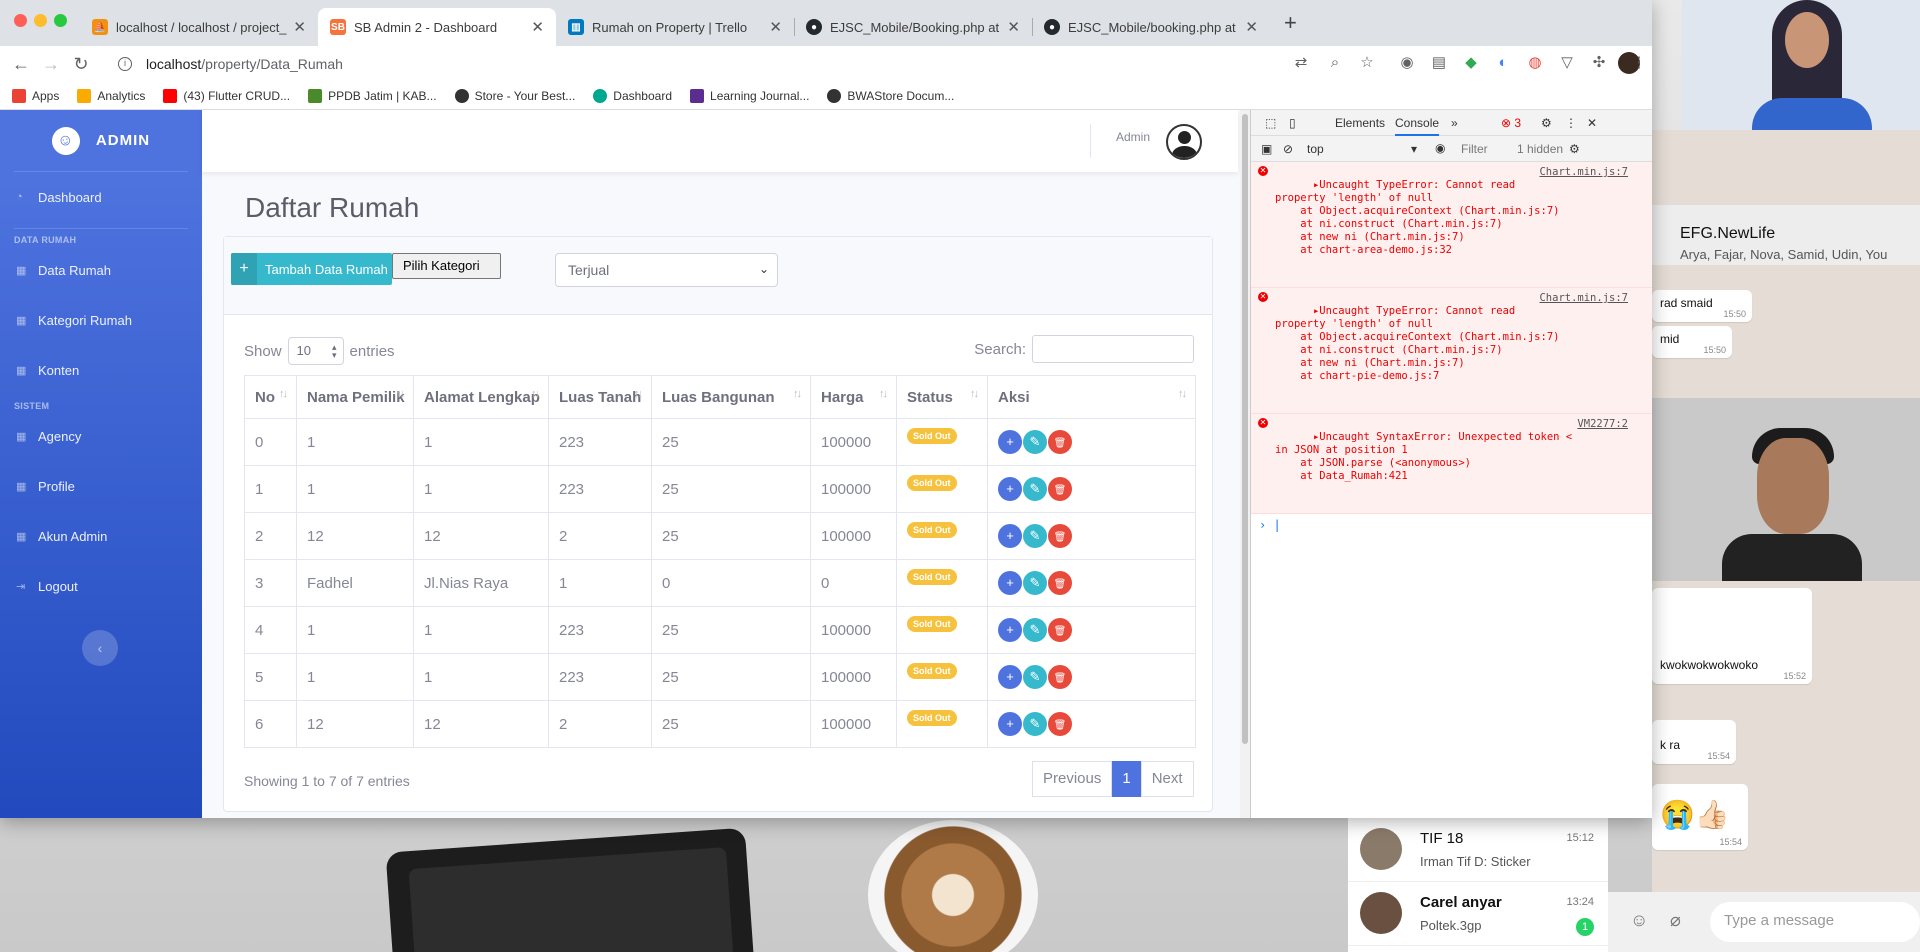  Describe the element at coordinates (100, 648) in the screenshot. I see `sidebar-toggle-button: ‹` at that location.